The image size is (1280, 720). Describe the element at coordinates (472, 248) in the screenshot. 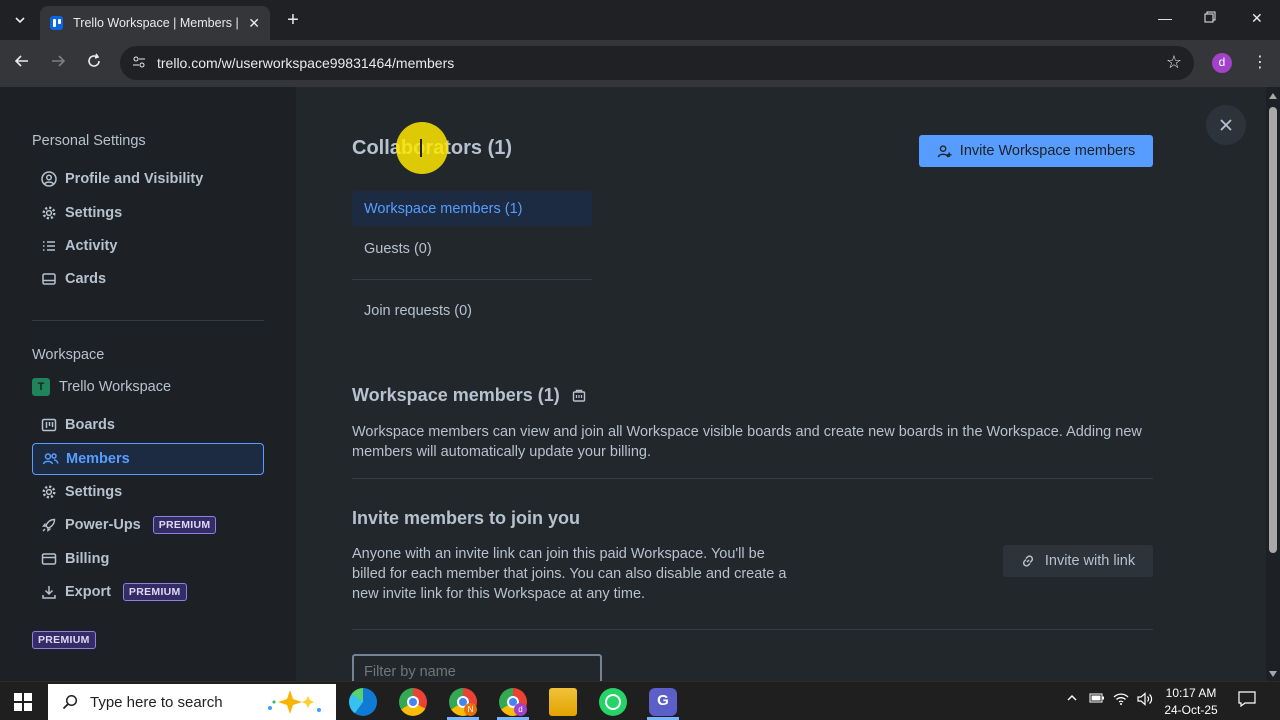

I see `tab-guests: Guests (0)` at that location.